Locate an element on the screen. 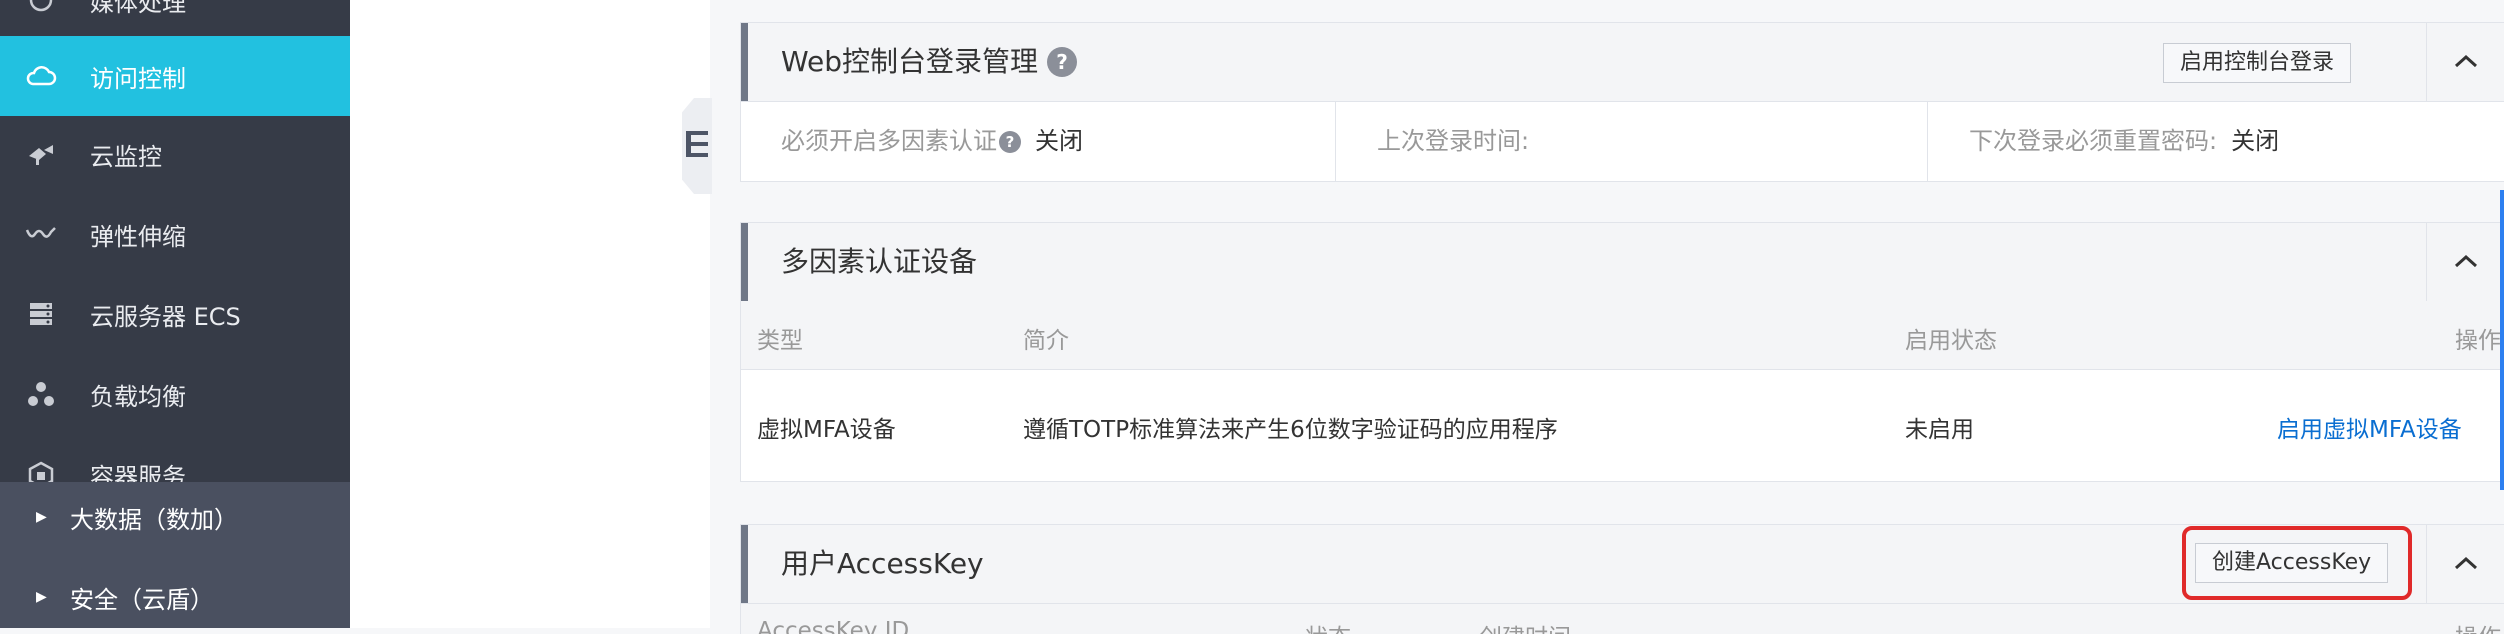  panel-title: 多因素认证设备 is located at coordinates (879, 261).